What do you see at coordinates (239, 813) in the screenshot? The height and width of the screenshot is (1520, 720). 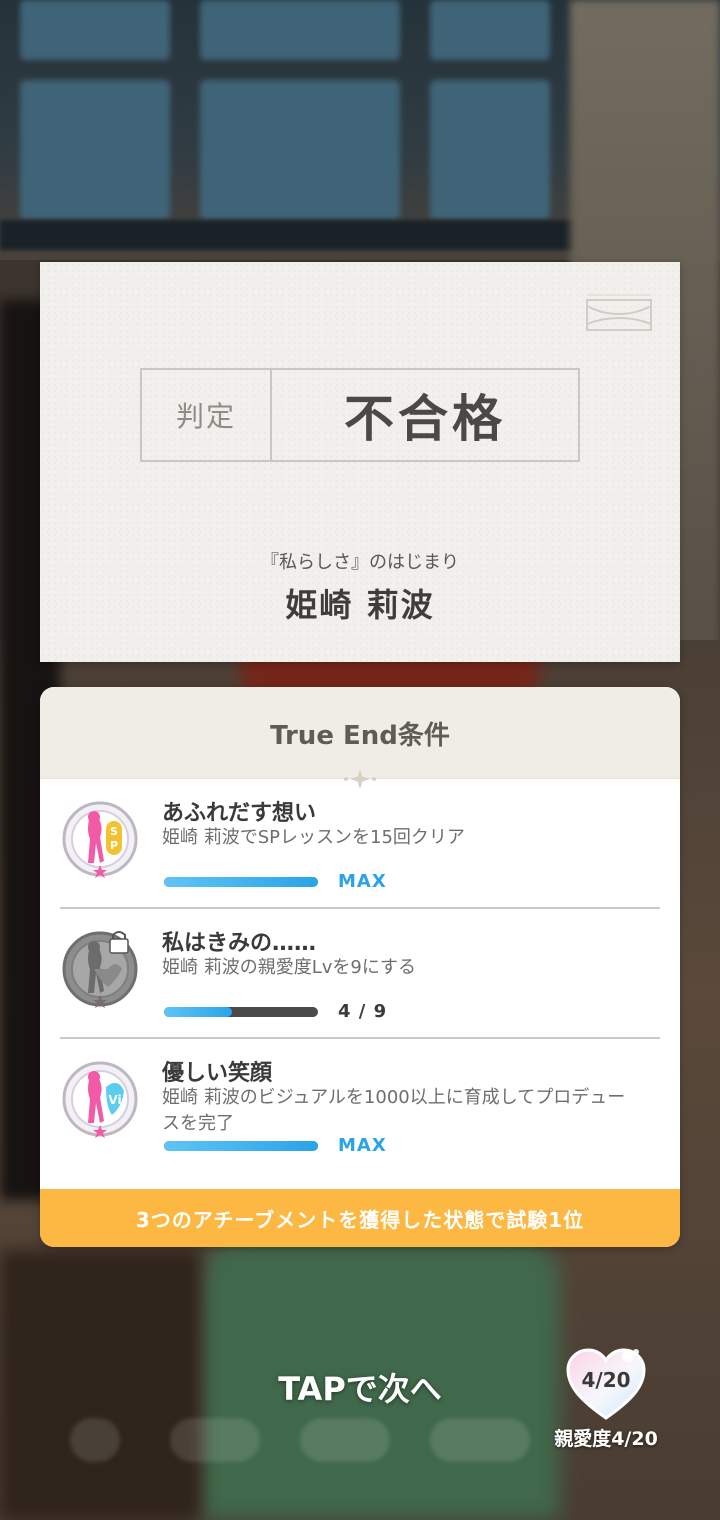 I see `condition-title: あふれだす想い` at bounding box center [239, 813].